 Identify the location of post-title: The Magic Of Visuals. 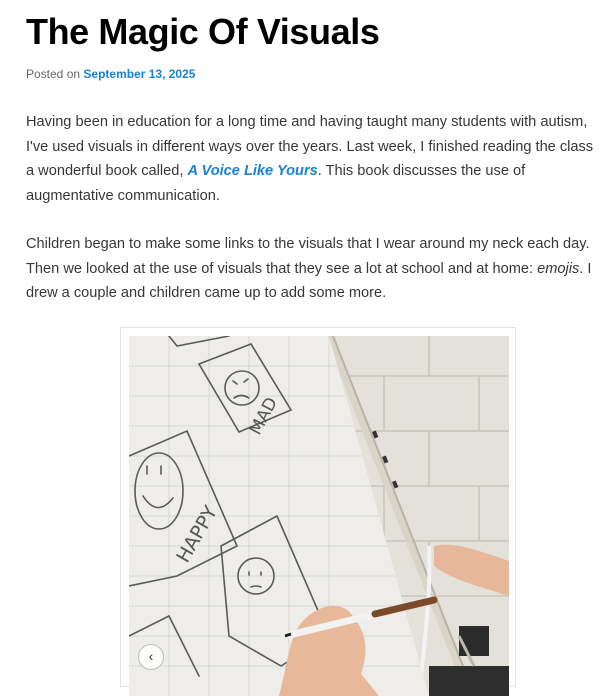
(203, 31).